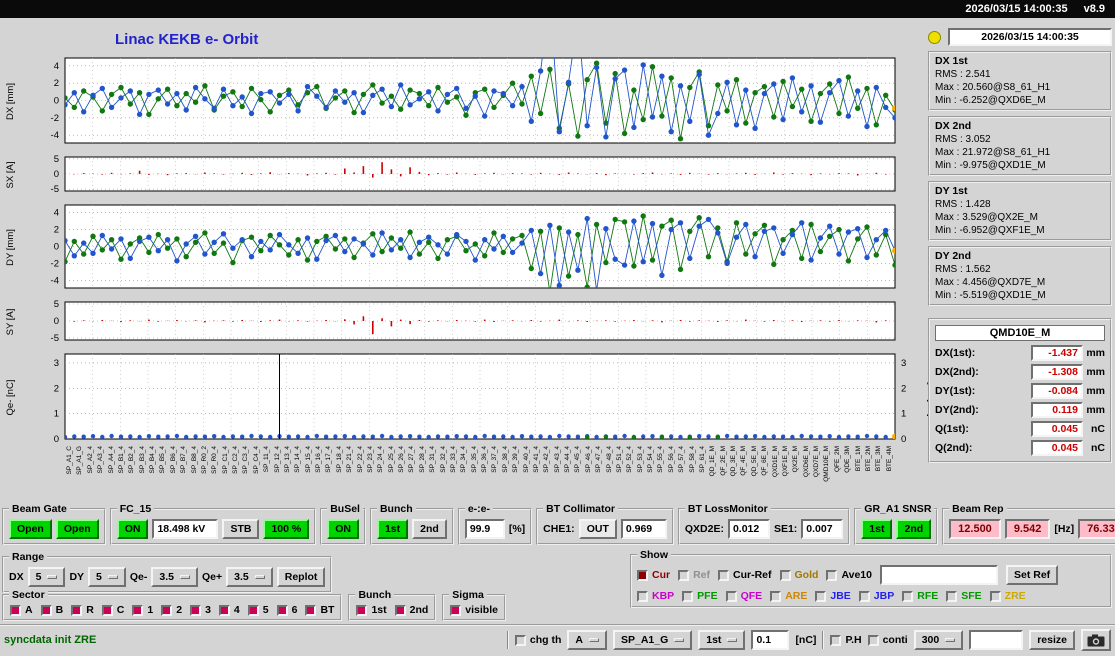 This screenshot has width=1115, height=656. I want to click on sector-b-checkbox: B, so click(51, 610).